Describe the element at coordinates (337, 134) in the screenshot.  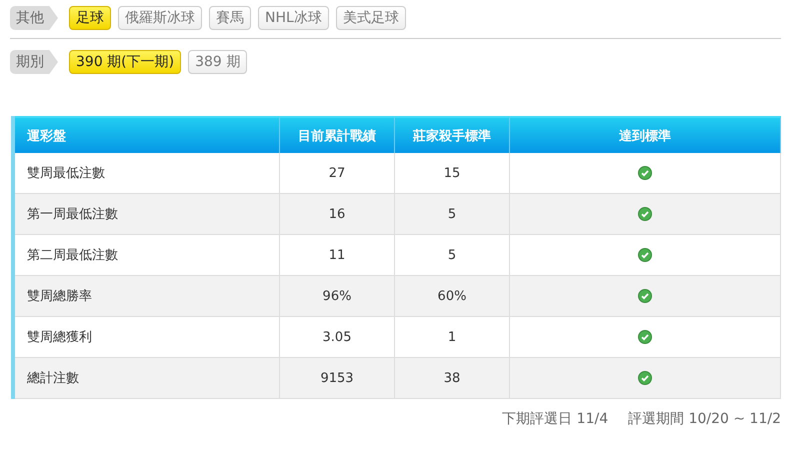
I see `column-header: 目前累計戰績` at that location.